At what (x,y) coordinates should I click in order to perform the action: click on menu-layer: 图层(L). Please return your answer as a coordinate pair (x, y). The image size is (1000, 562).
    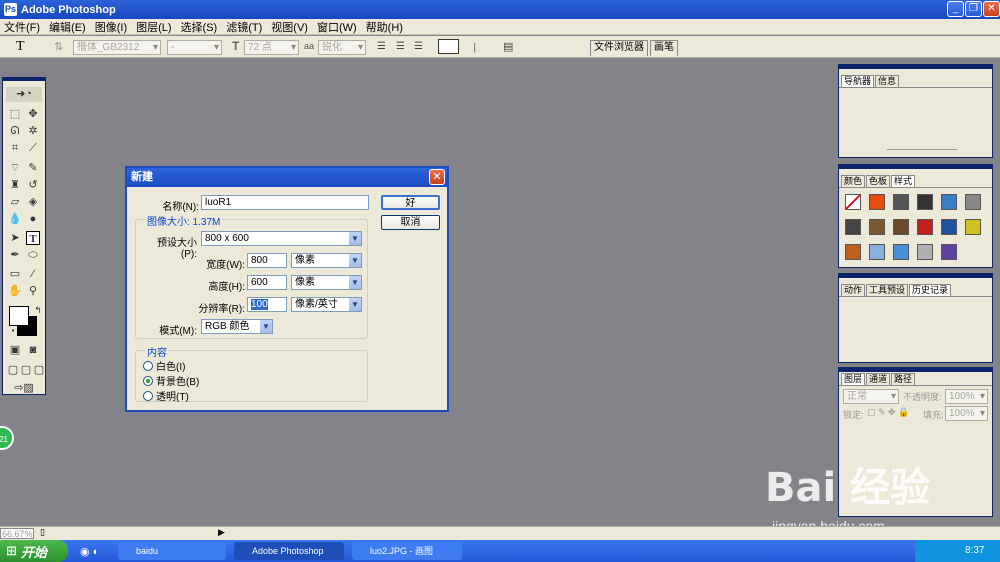
    Looking at the image, I should click on (153, 27).